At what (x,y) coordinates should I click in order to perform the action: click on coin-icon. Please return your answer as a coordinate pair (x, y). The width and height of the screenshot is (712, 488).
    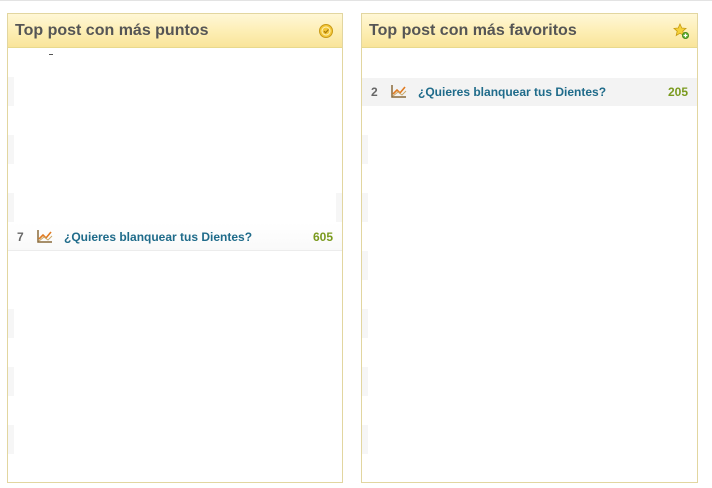
    Looking at the image, I should click on (326, 31).